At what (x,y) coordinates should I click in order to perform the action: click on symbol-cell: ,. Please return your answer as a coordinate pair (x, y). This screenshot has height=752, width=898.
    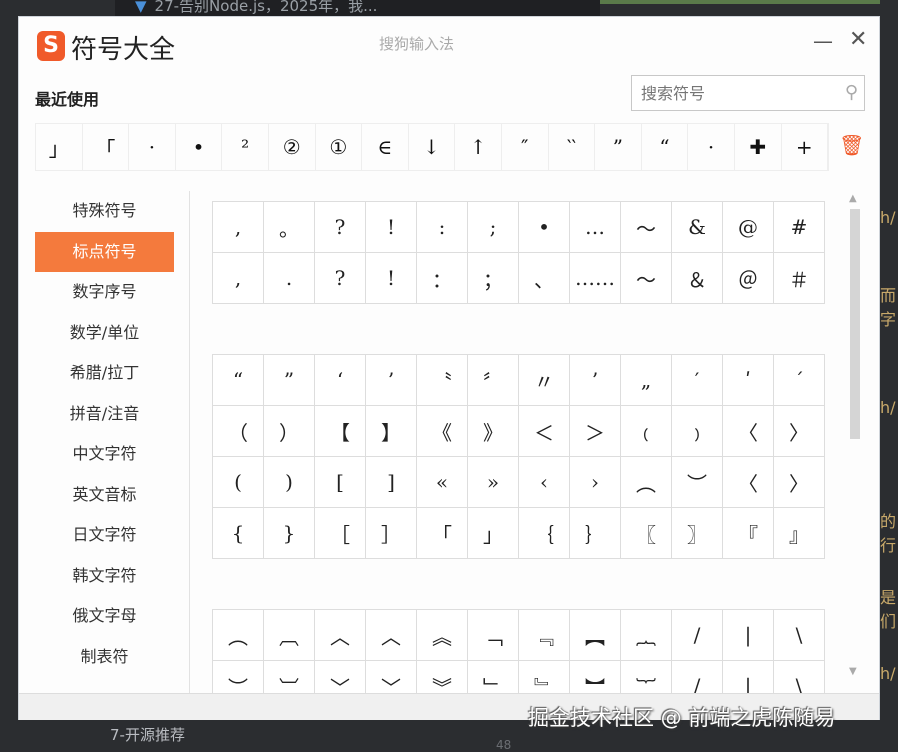
    Looking at the image, I should click on (238, 227).